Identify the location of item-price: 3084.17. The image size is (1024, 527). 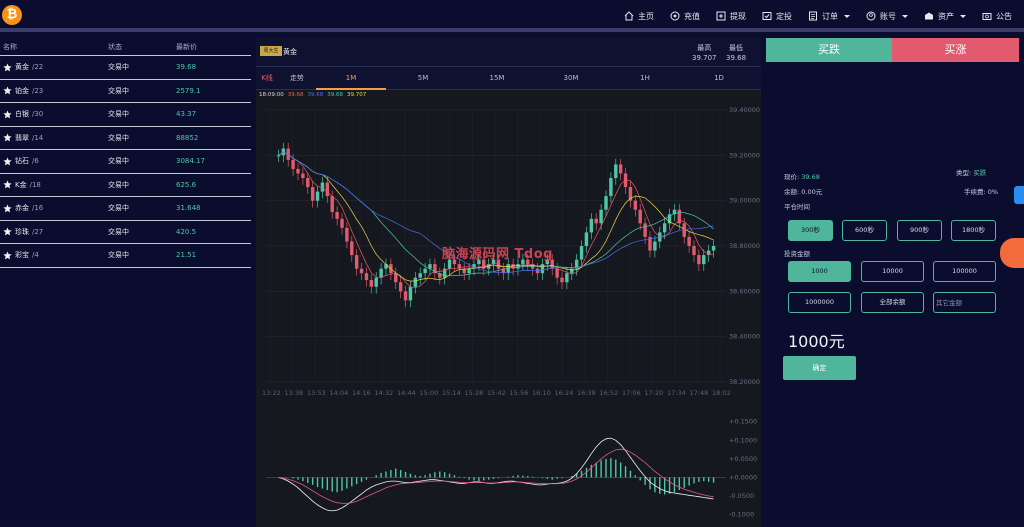
(190, 161).